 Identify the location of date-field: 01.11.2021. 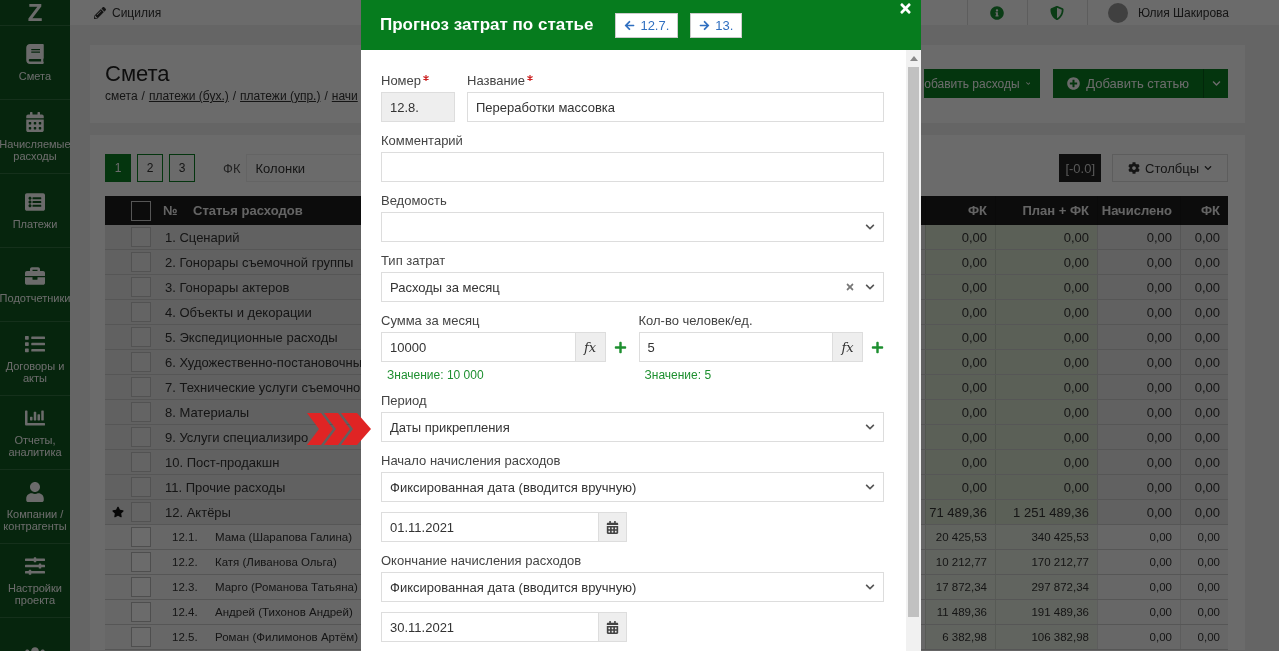
(490, 527).